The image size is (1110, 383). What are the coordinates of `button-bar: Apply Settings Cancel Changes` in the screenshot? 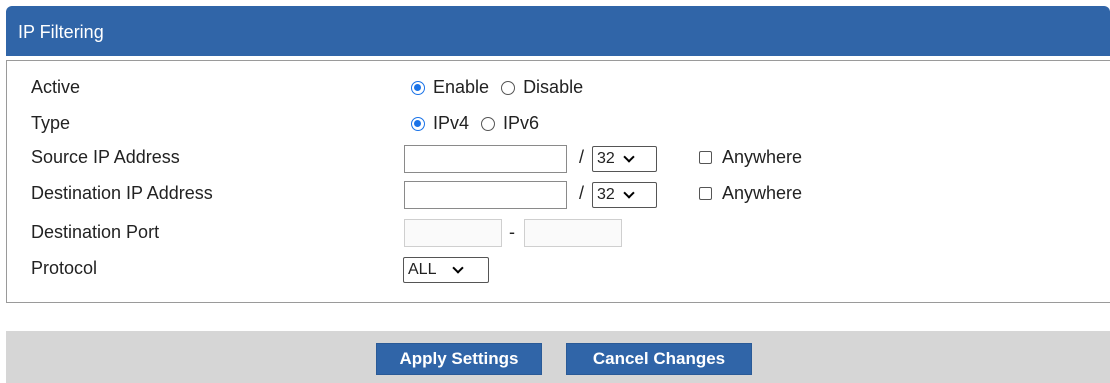 It's located at (558, 357).